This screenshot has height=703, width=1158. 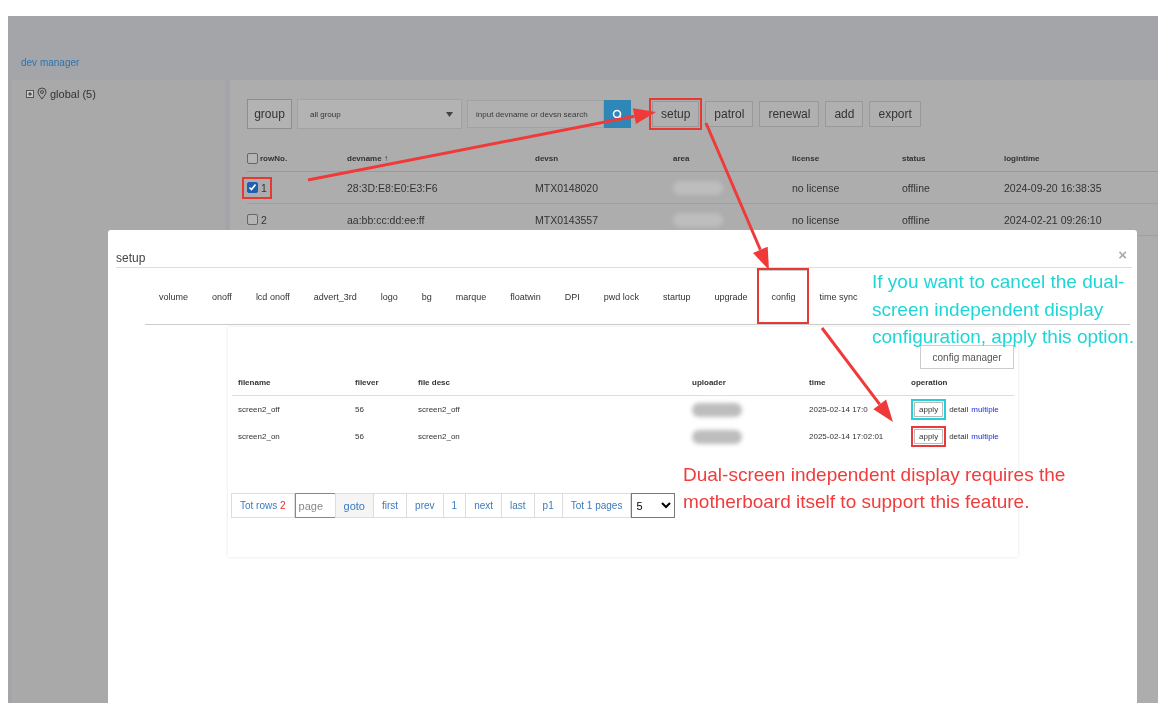 What do you see at coordinates (255, 382) in the screenshot?
I see `column-header: filename` at bounding box center [255, 382].